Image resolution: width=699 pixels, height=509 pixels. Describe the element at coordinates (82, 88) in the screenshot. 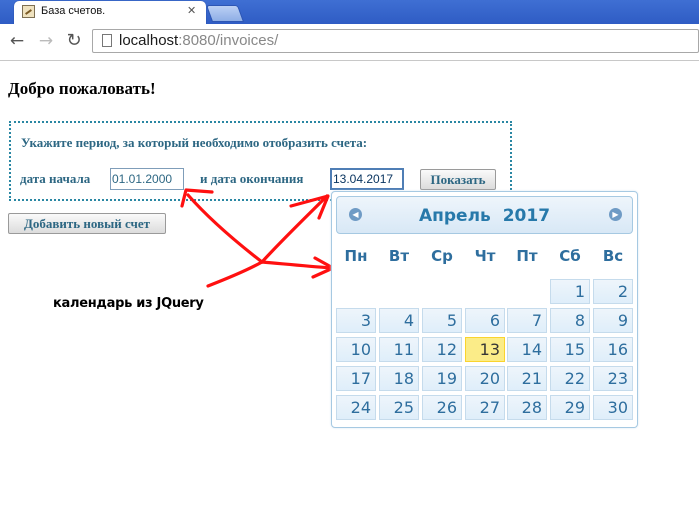

I see `page-title: Добро пожаловать!` at that location.